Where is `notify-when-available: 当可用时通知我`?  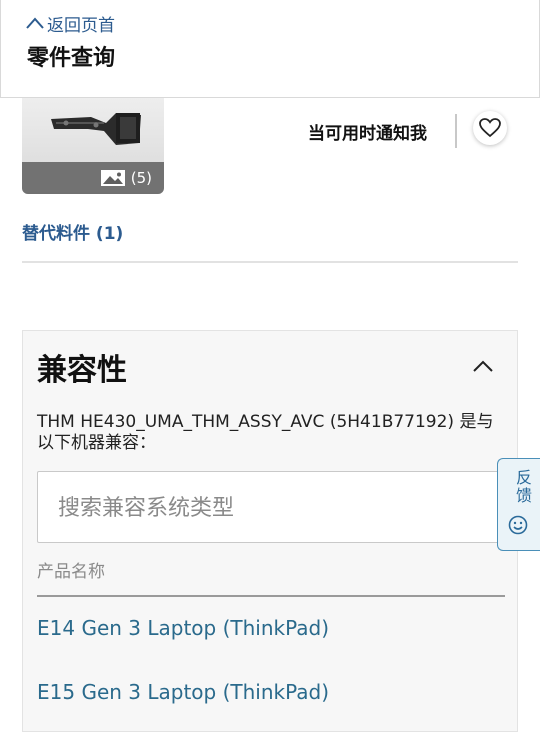
notify-when-available: 当可用时通知我 is located at coordinates (367, 131).